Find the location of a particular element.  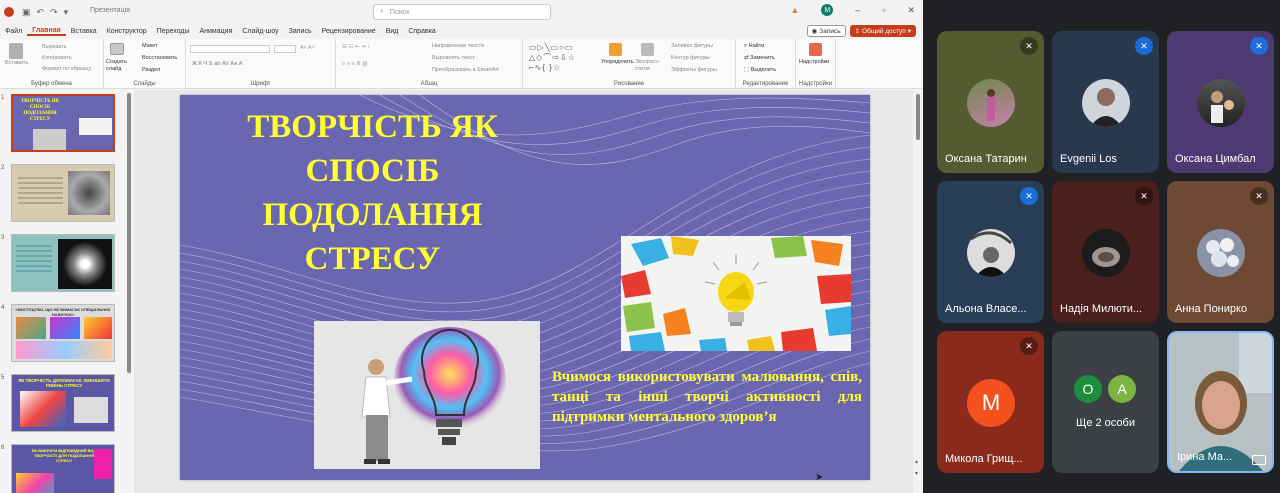

title-line-3: СТРЕСУ is located at coordinates (372, 259).